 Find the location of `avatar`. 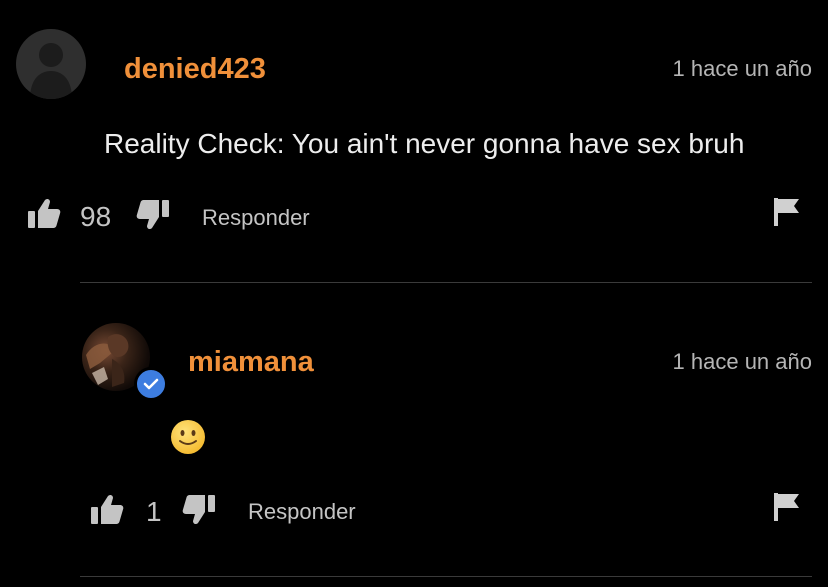

avatar is located at coordinates (51, 64).